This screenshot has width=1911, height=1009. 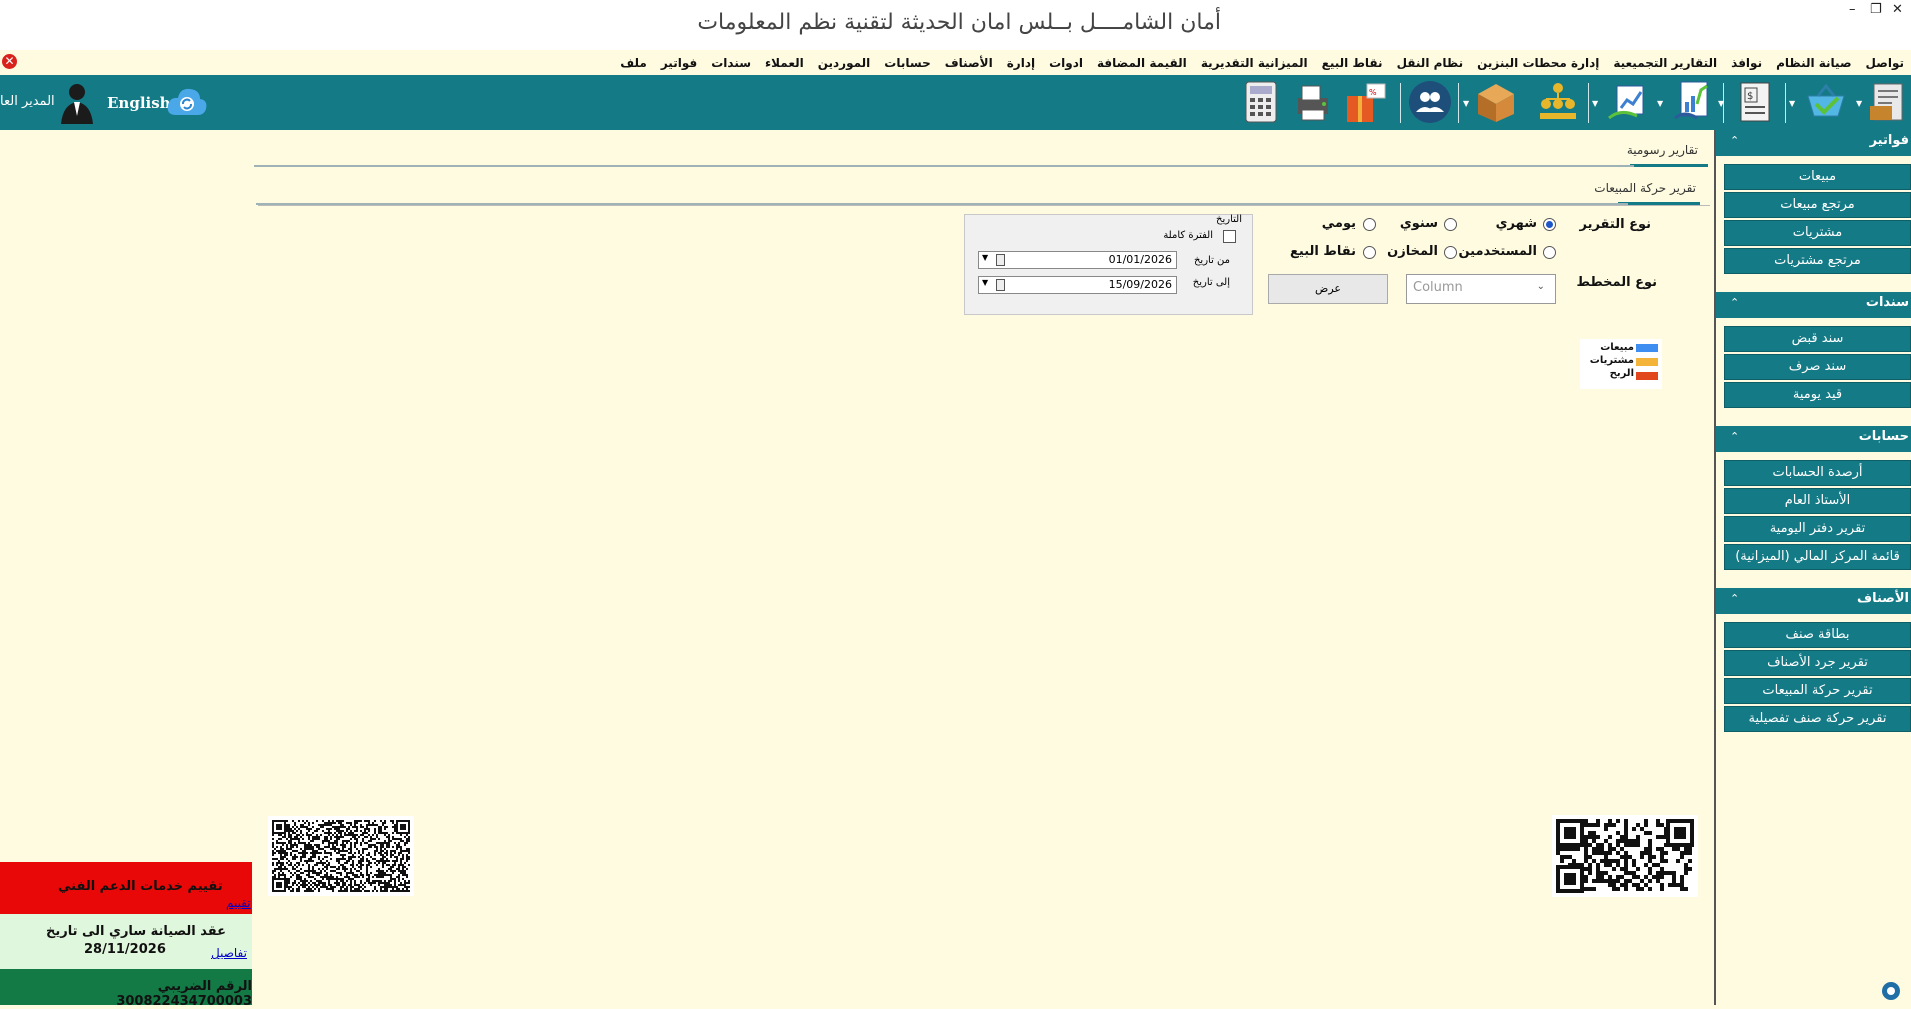 What do you see at coordinates (1746, 63) in the screenshot?
I see `menu-item: نوافذ` at bounding box center [1746, 63].